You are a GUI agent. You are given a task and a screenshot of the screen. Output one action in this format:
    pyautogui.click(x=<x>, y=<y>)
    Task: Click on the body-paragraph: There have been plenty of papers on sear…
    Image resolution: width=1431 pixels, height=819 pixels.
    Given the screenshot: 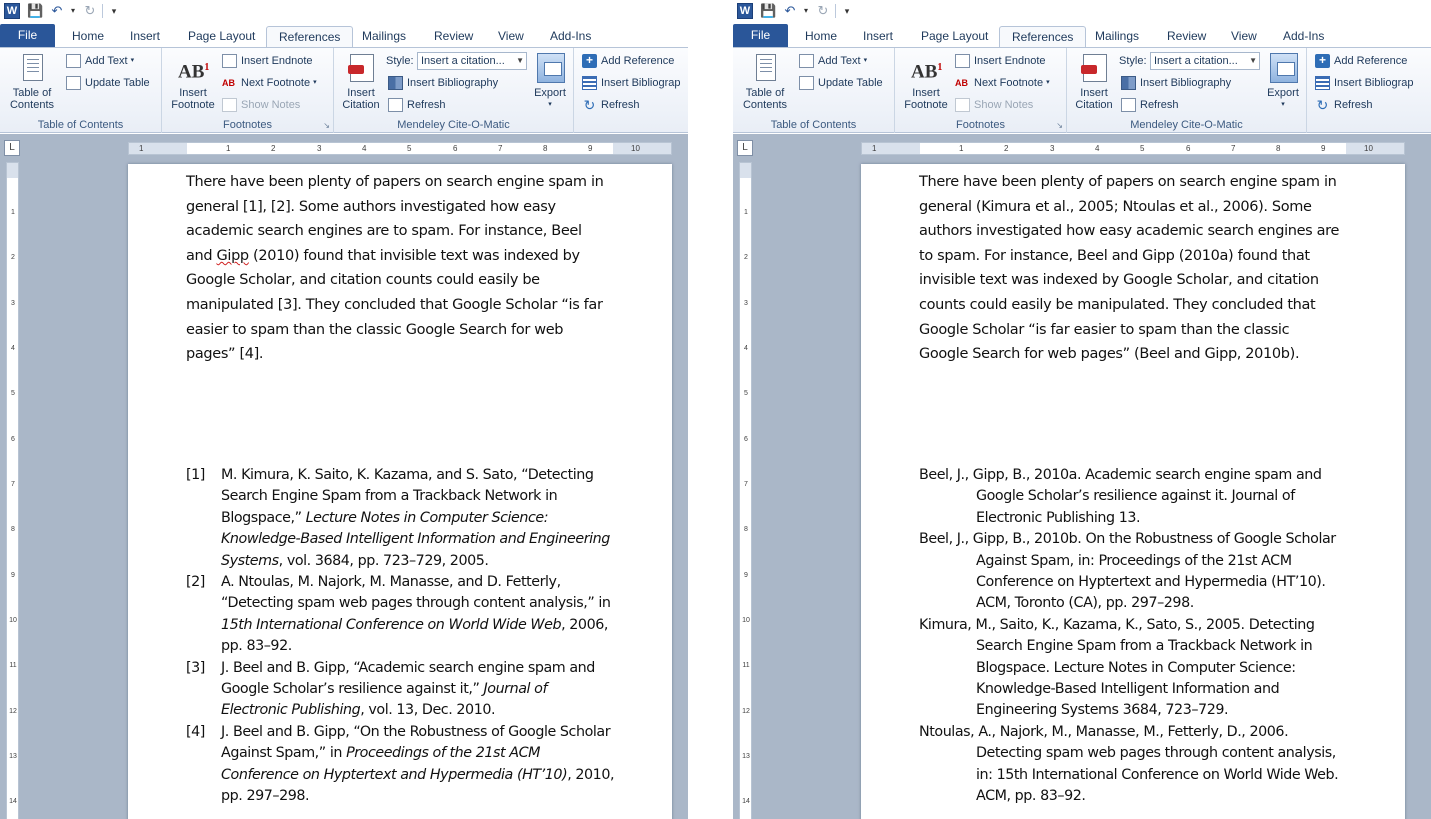 What is the action you would take?
    pyautogui.click(x=1133, y=268)
    